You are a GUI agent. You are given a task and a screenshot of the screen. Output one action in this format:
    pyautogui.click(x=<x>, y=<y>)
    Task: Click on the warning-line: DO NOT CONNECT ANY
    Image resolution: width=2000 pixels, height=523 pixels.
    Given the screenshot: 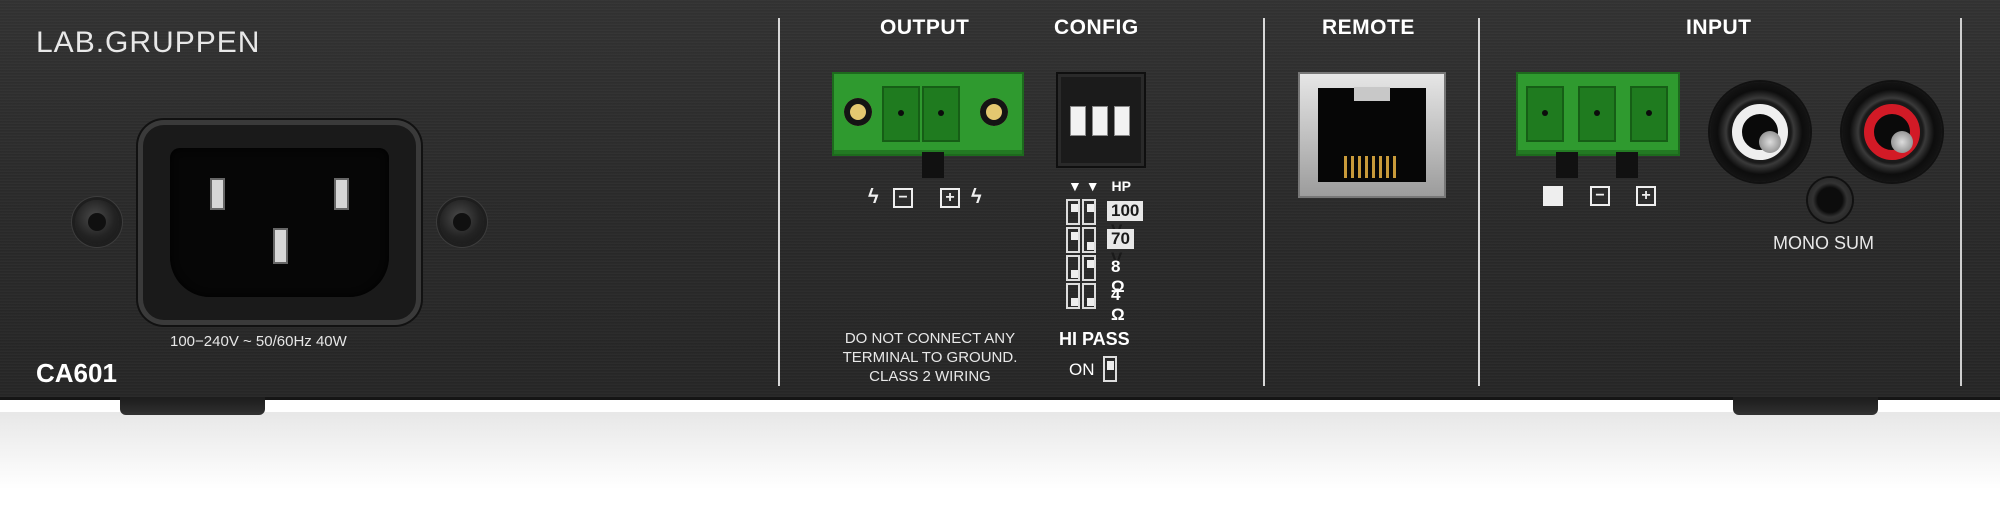 What is the action you would take?
    pyautogui.click(x=930, y=338)
    